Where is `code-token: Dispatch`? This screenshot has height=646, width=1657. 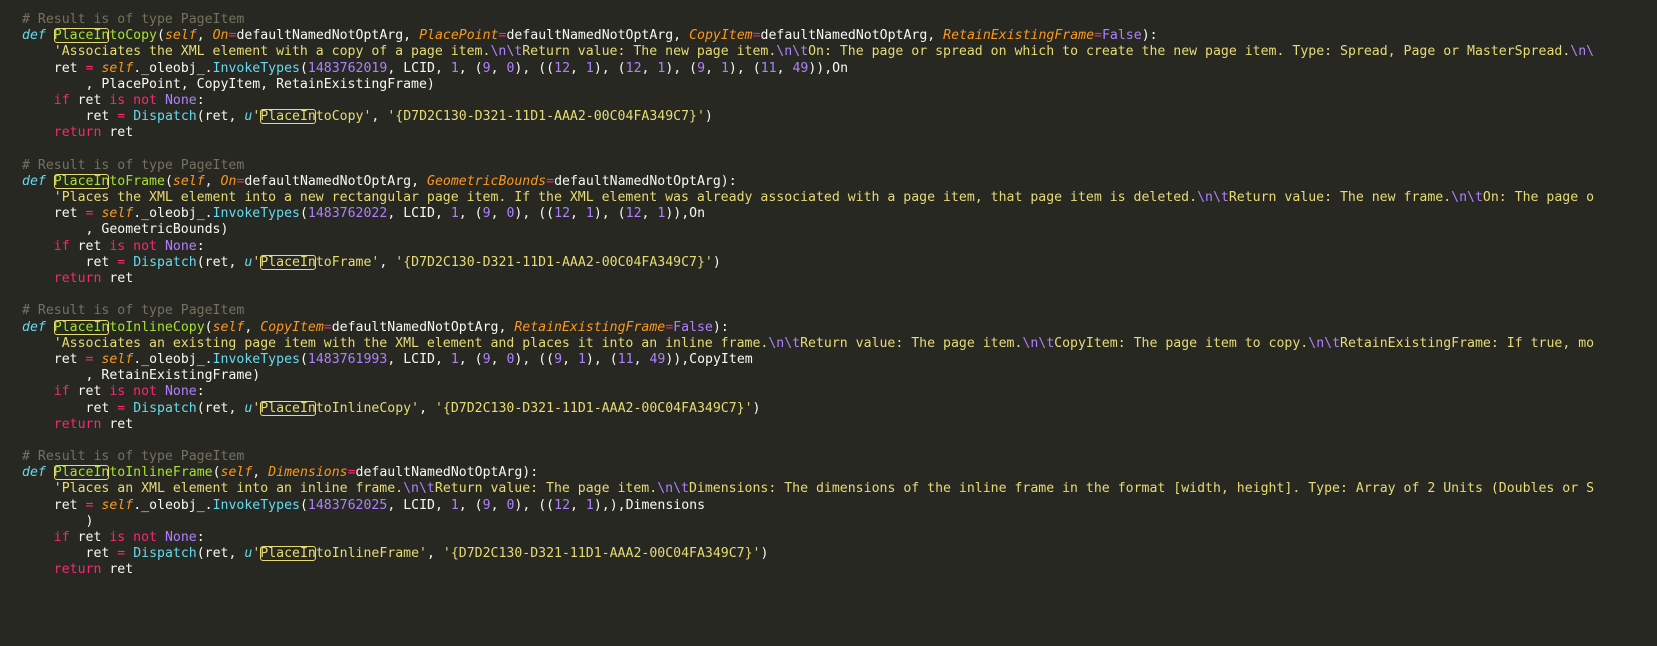
code-token: Dispatch is located at coordinates (165, 408).